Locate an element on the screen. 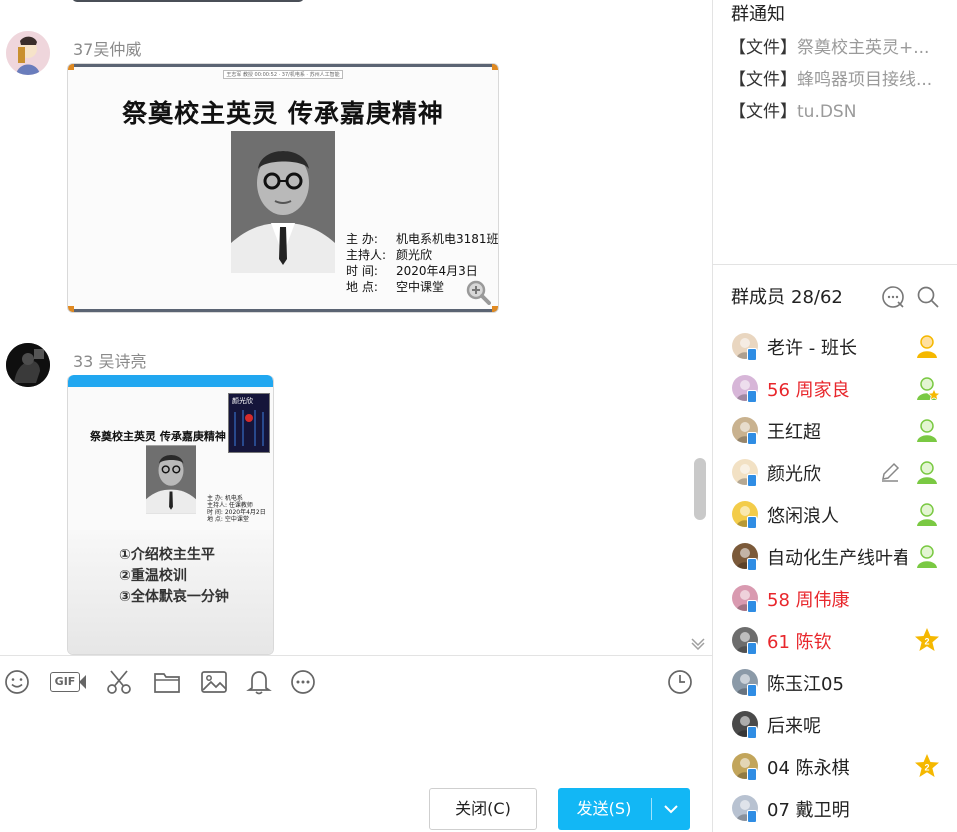 This screenshot has height=832, width=957. slide-header-strip: 王志军 教授 00:00:52 · 37/机电系 · 苏州人工智能 is located at coordinates (283, 74).